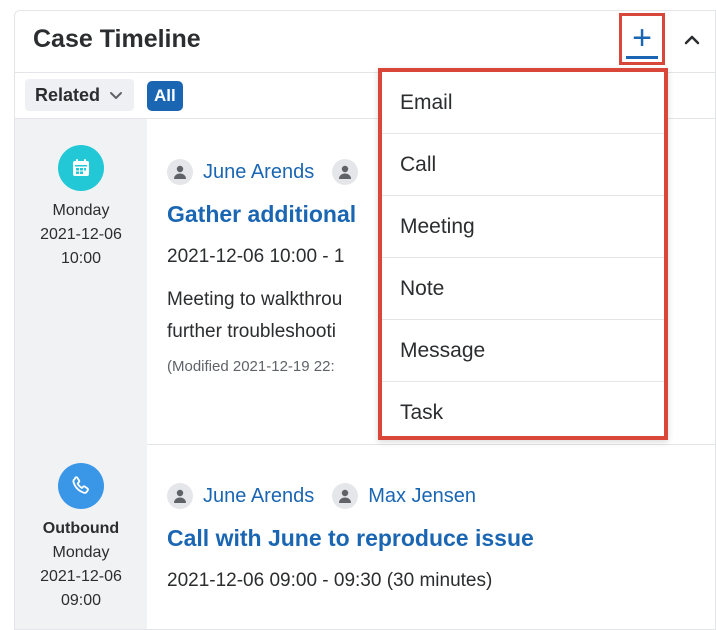 Image resolution: width=716 pixels, height=630 pixels. I want to click on participant, so click(345, 172).